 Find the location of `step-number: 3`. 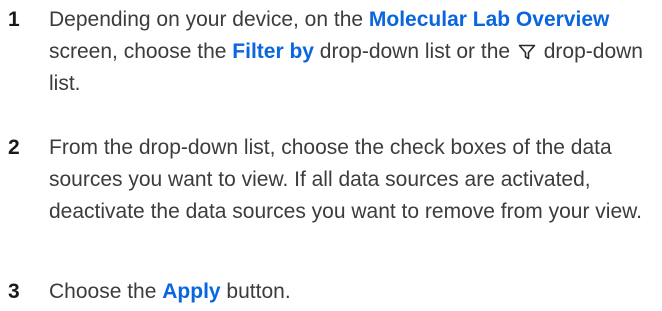

step-number: 3 is located at coordinates (14, 291).